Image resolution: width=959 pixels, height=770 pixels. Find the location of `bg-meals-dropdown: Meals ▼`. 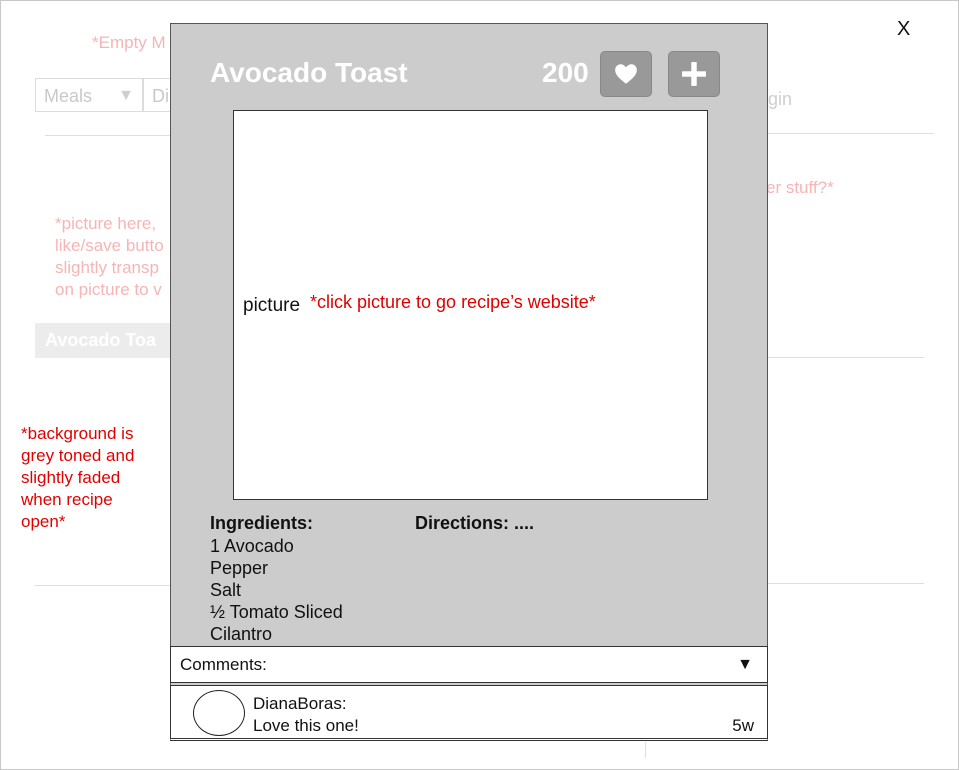

bg-meals-dropdown: Meals ▼ is located at coordinates (89, 95).